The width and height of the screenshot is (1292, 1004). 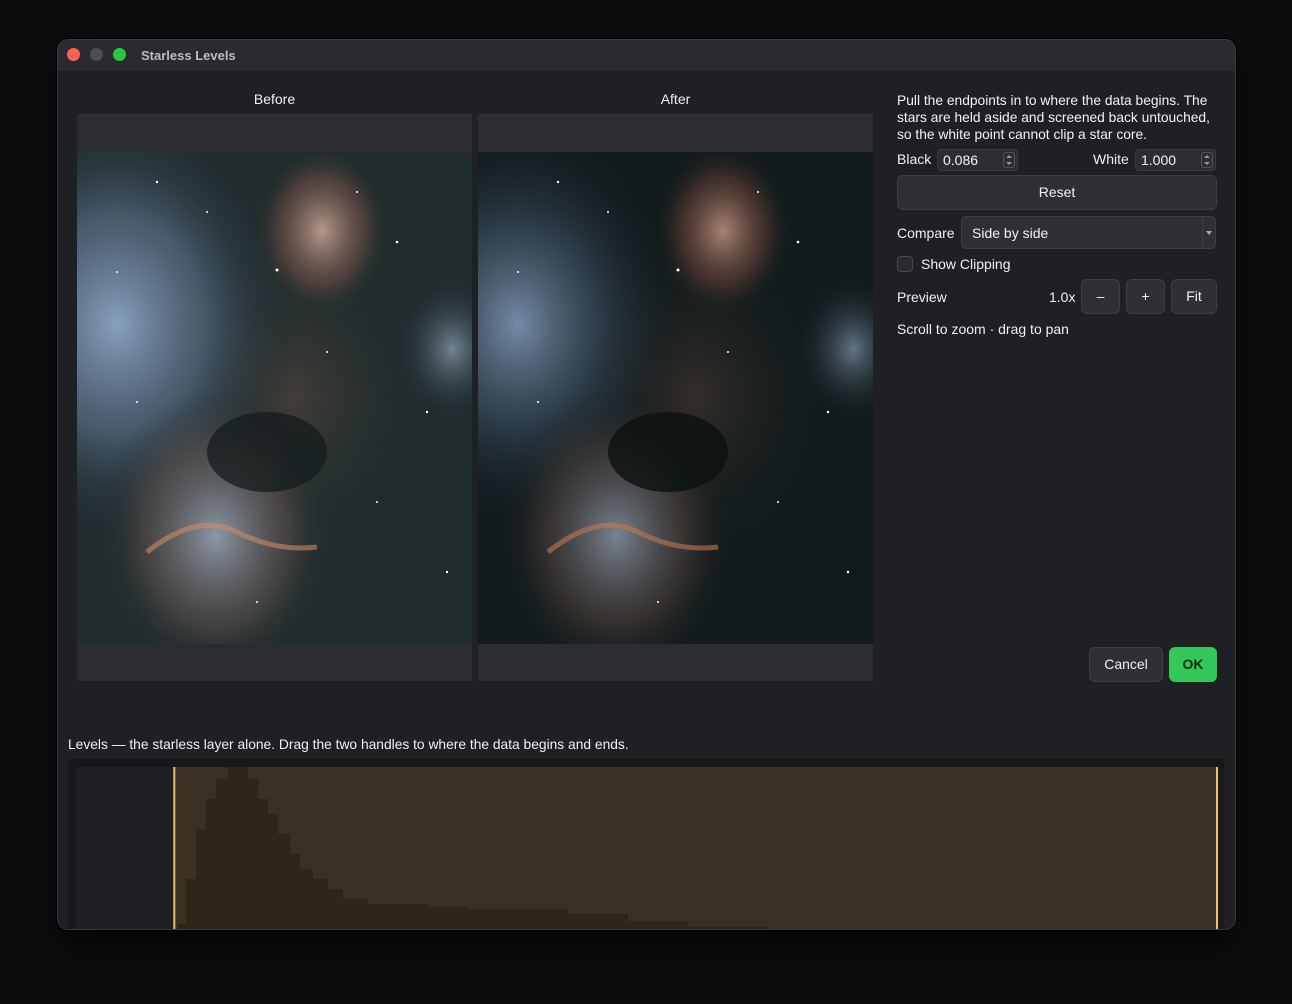 What do you see at coordinates (1100, 296) in the screenshot?
I see `zoom-out-button: –` at bounding box center [1100, 296].